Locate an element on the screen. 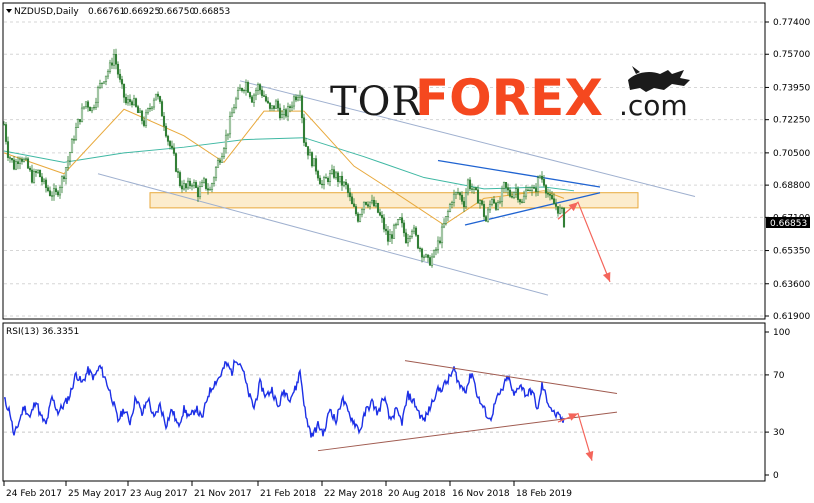 This screenshot has width=814, height=503. current-price-tag: 0.66853 is located at coordinates (788, 224).